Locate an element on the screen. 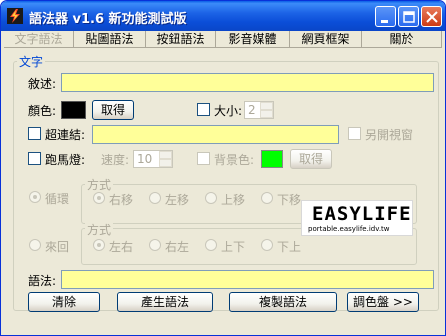 The width and height of the screenshot is (446, 336). tab-media: 影音媒體 is located at coordinates (253, 39).